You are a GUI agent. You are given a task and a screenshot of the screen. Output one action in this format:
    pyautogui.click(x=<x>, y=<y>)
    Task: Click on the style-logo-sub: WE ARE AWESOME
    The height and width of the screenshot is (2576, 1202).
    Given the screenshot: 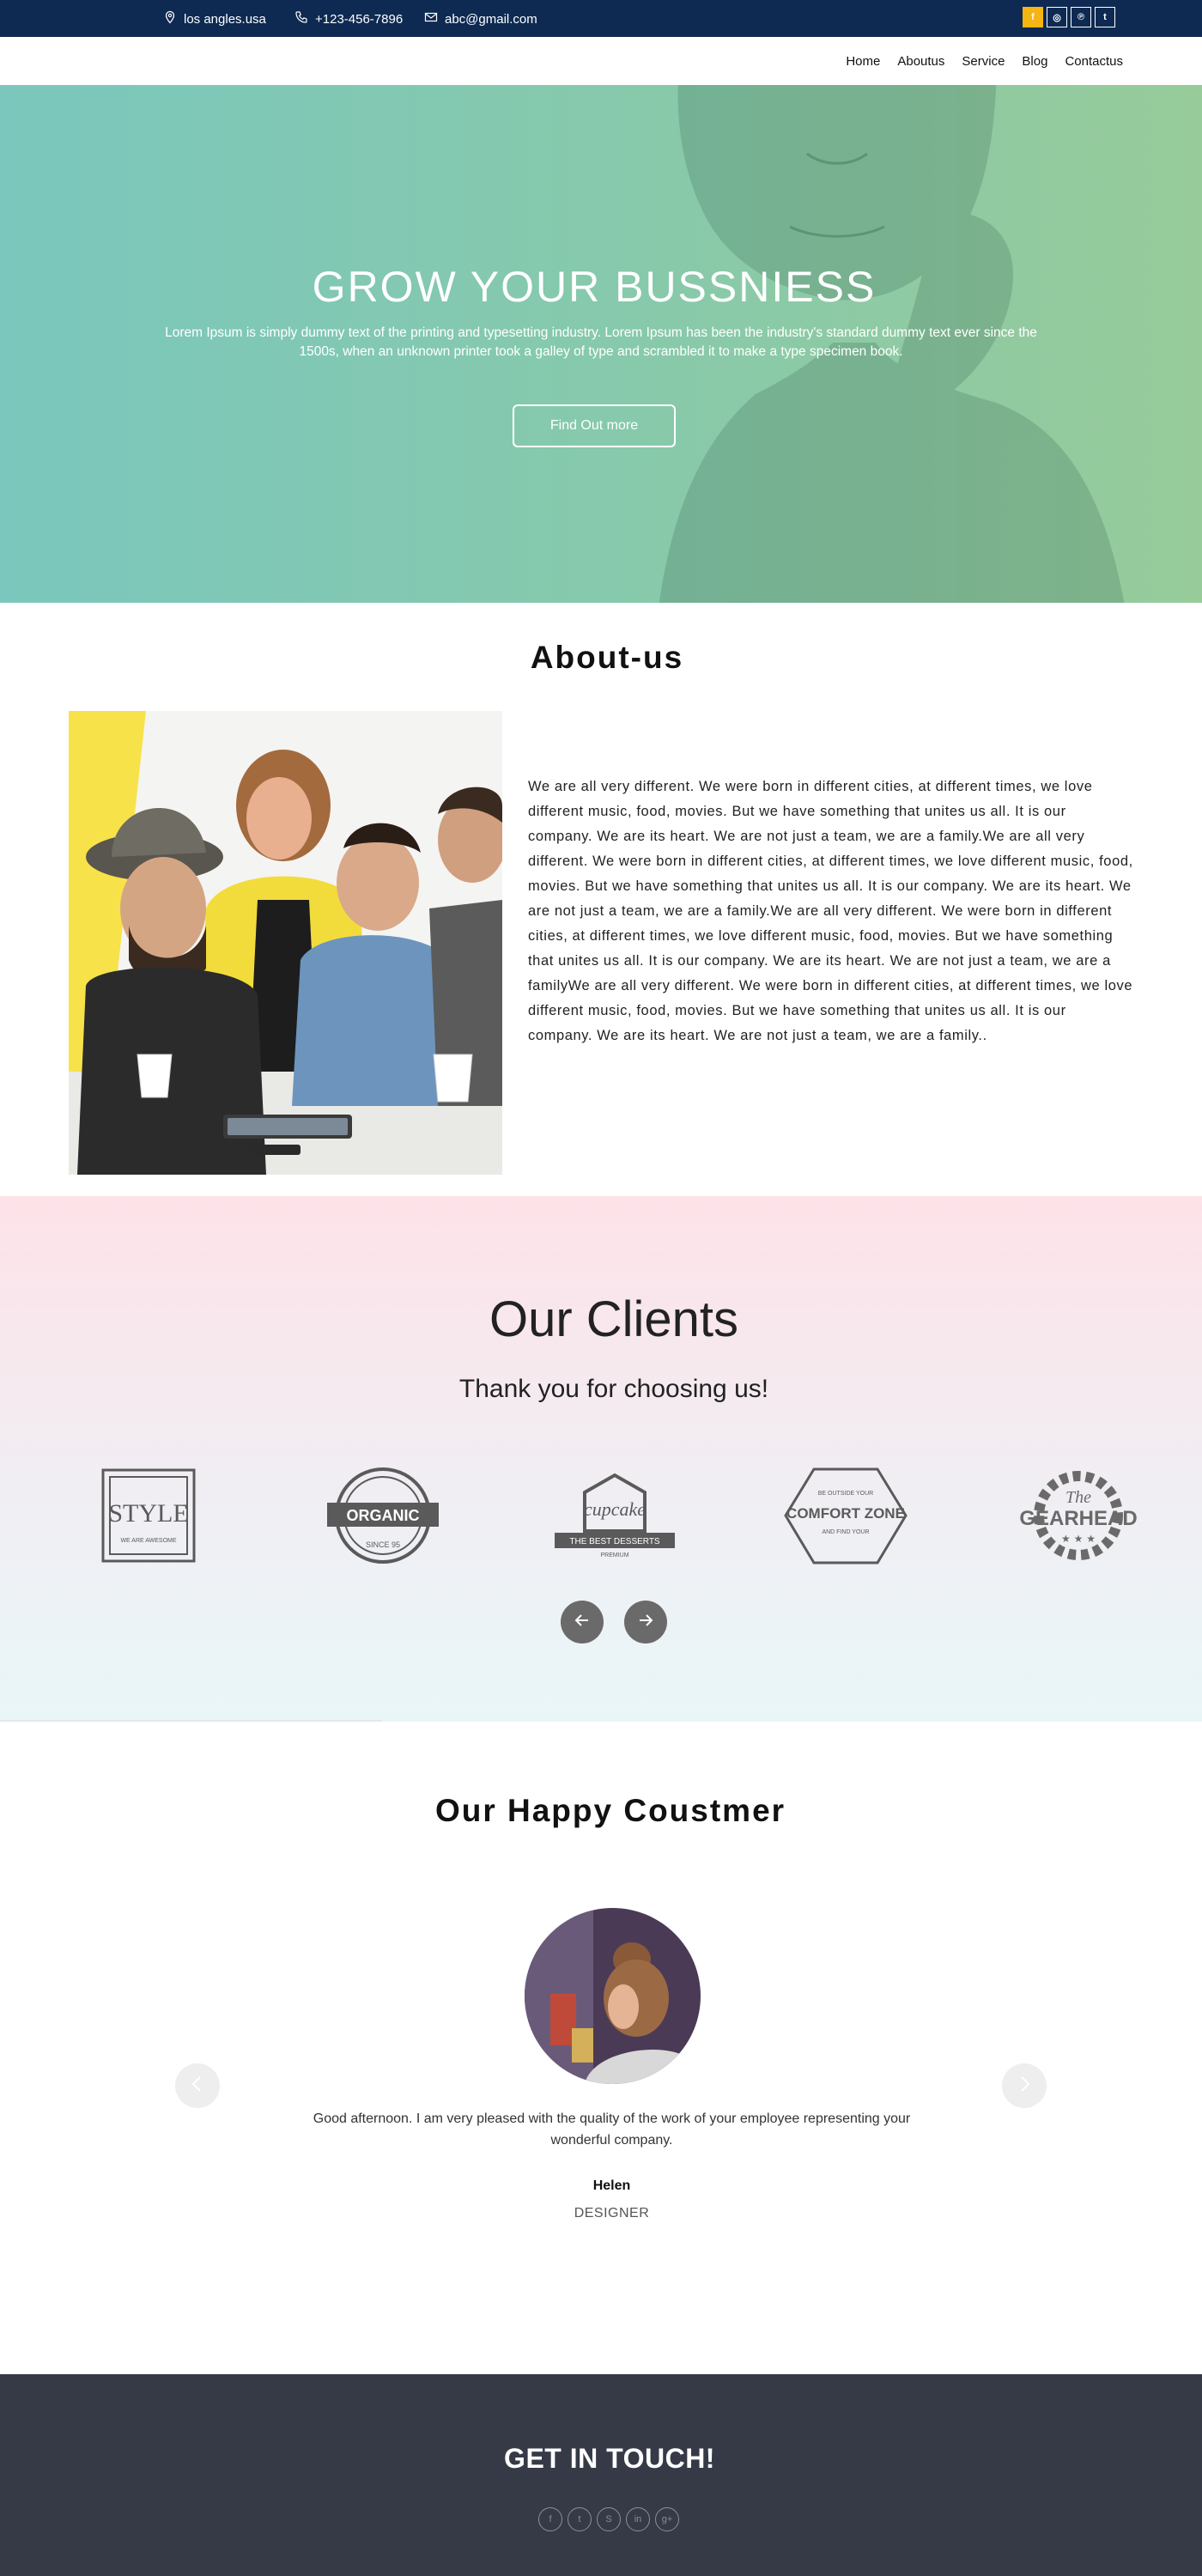 What is the action you would take?
    pyautogui.click(x=148, y=1541)
    